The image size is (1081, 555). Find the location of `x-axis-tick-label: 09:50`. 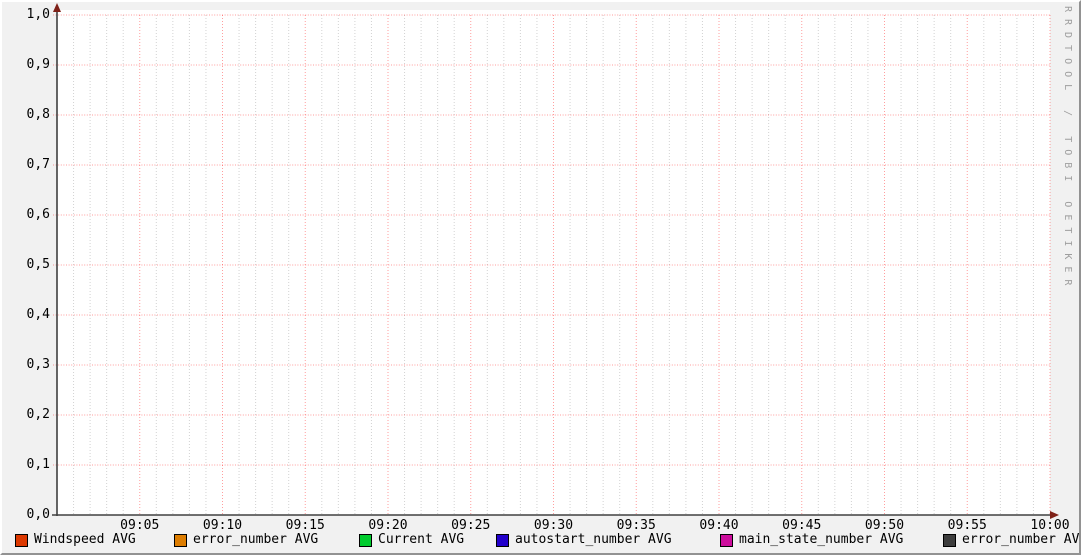

x-axis-tick-label: 09:50 is located at coordinates (884, 525).